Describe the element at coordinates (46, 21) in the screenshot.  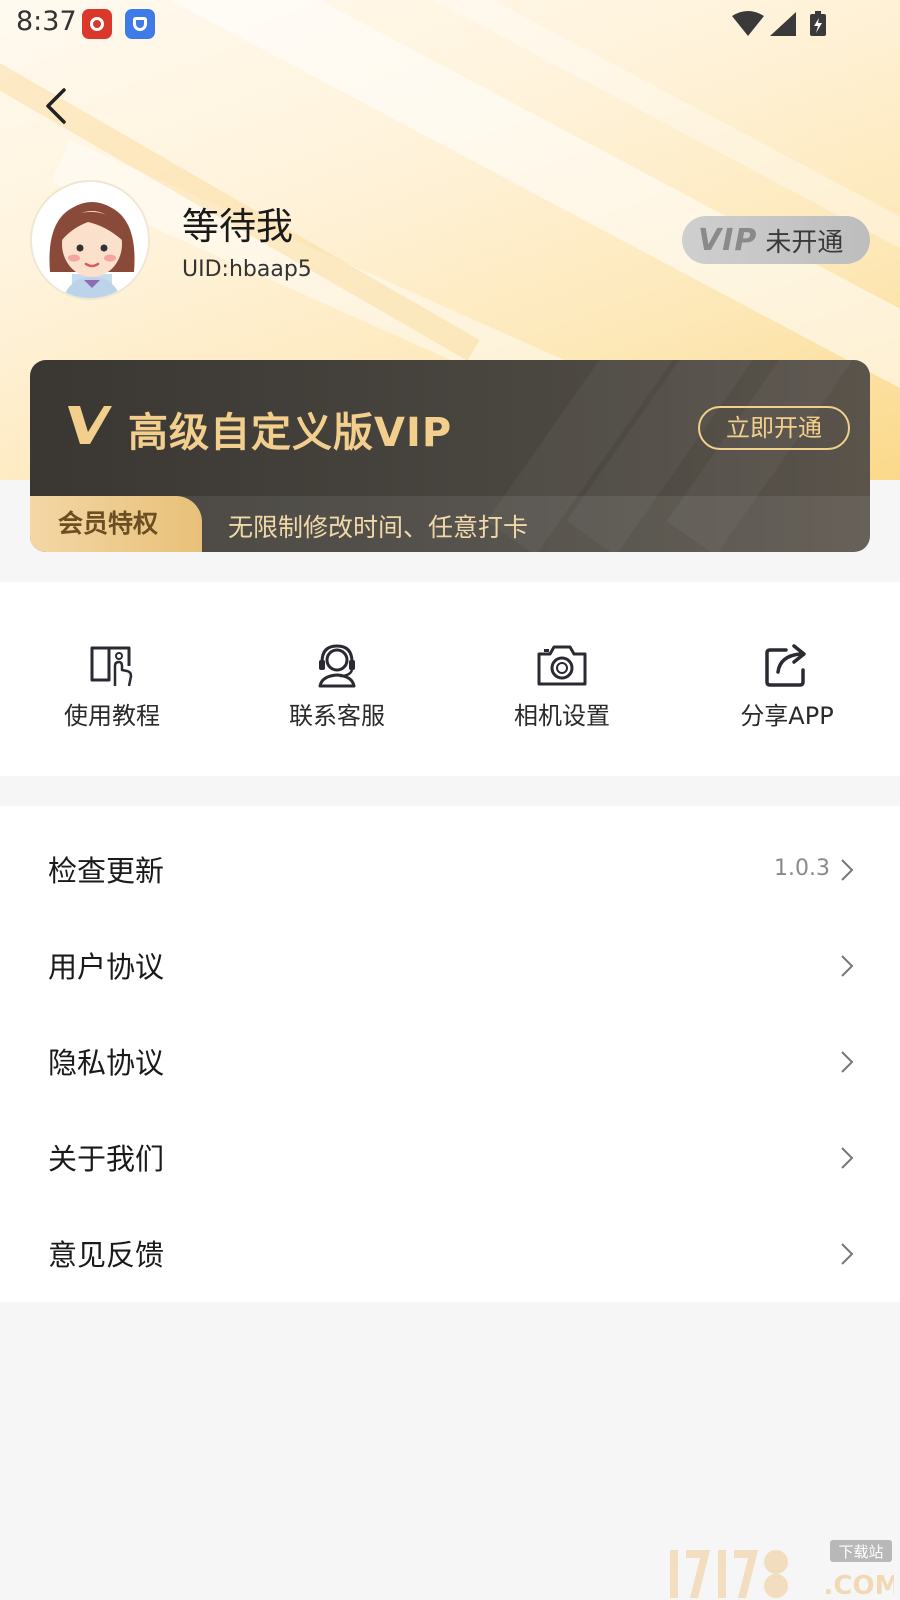
I see `status-time: 8:37` at that location.